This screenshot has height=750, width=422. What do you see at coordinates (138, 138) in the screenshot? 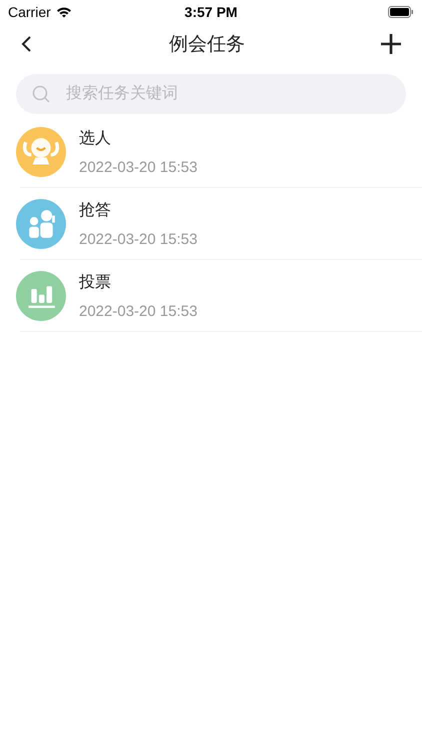
I see `task-title: 选人` at bounding box center [138, 138].